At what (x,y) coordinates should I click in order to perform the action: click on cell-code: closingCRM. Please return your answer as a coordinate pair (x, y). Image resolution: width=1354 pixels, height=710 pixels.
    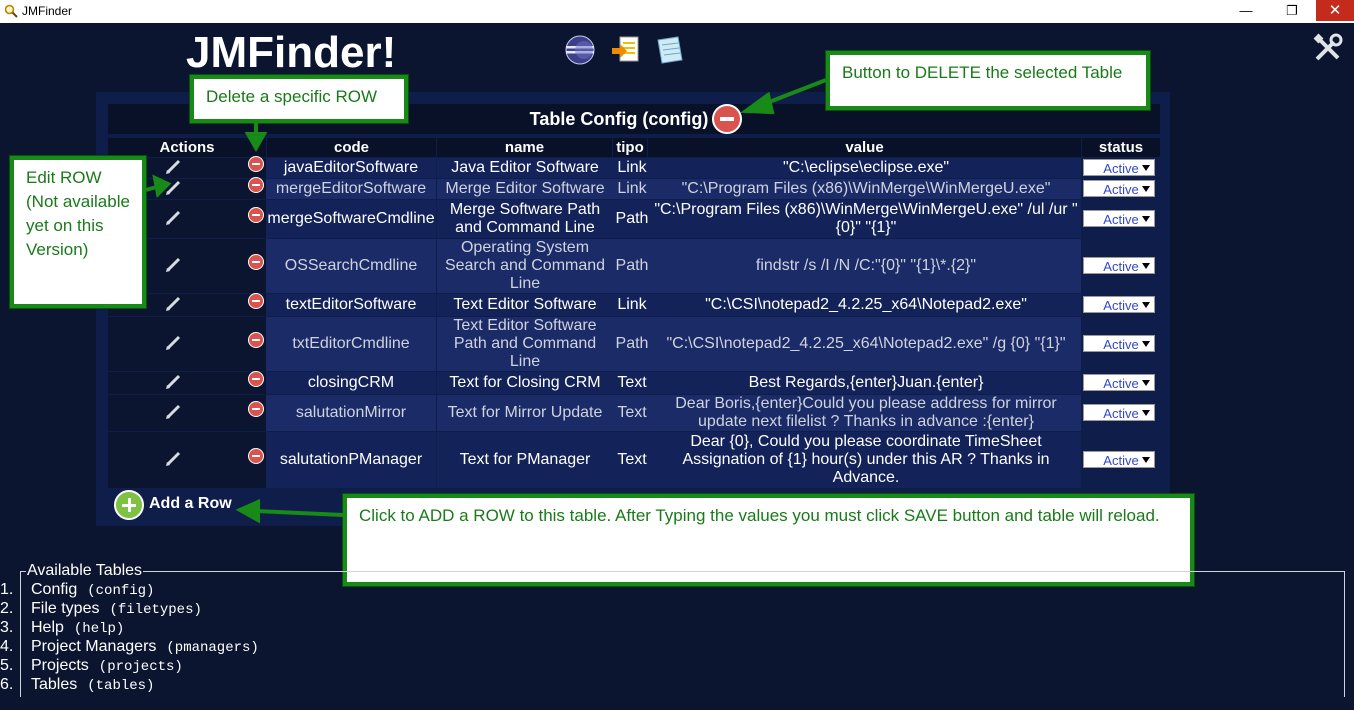
    Looking at the image, I should click on (351, 383).